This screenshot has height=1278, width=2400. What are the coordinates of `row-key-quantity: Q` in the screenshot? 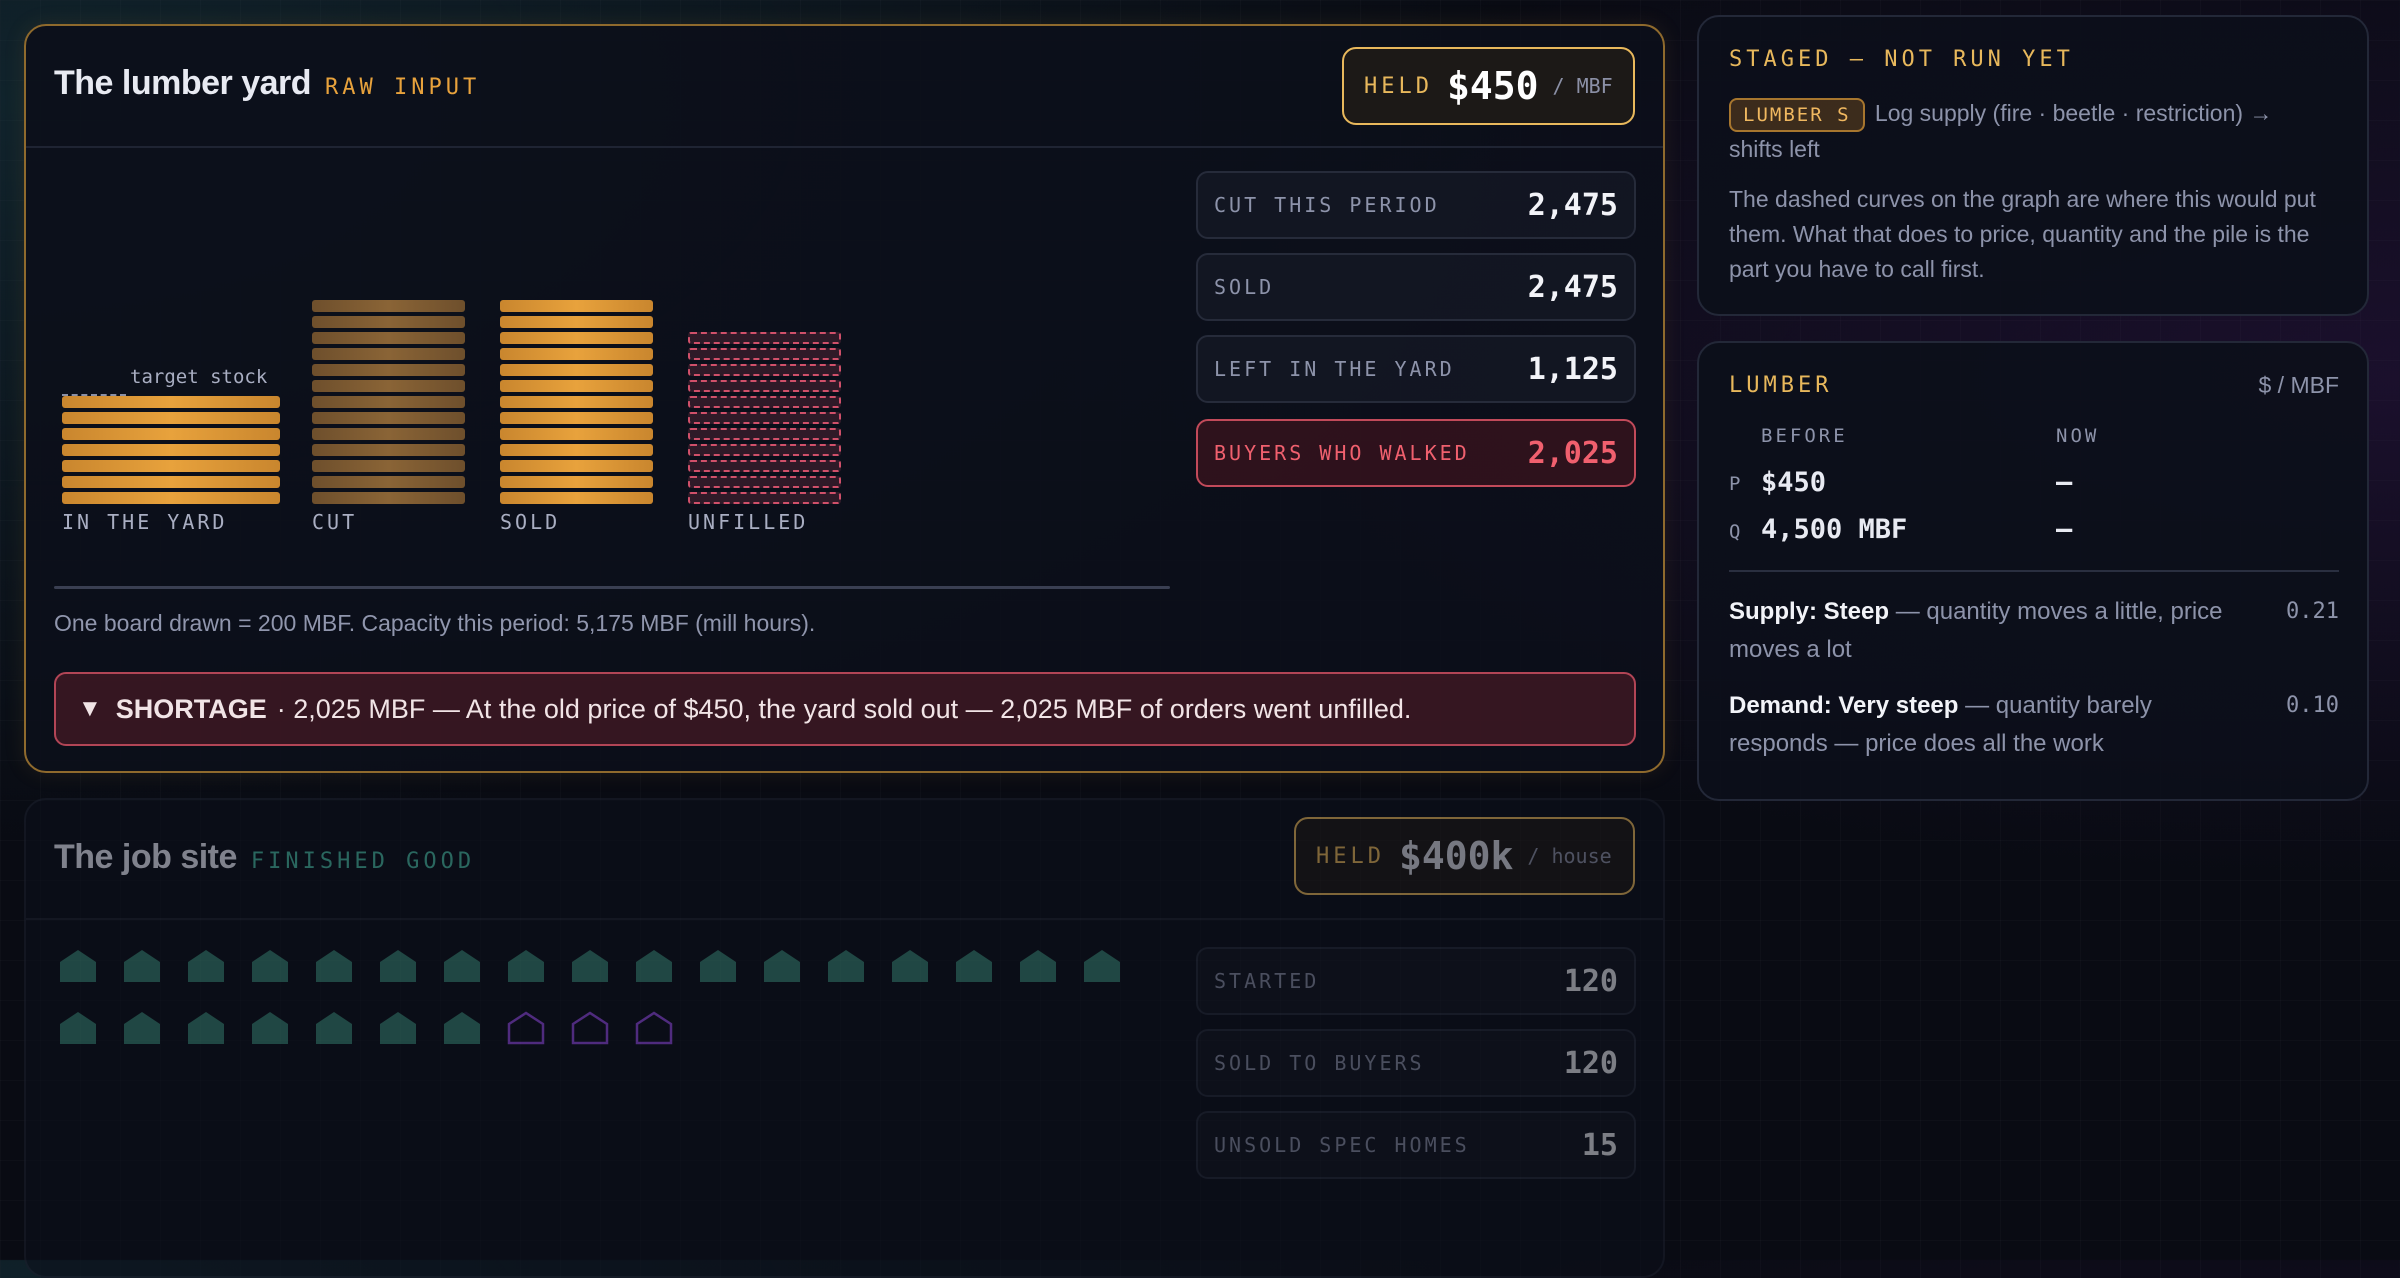 It's located at (1735, 532).